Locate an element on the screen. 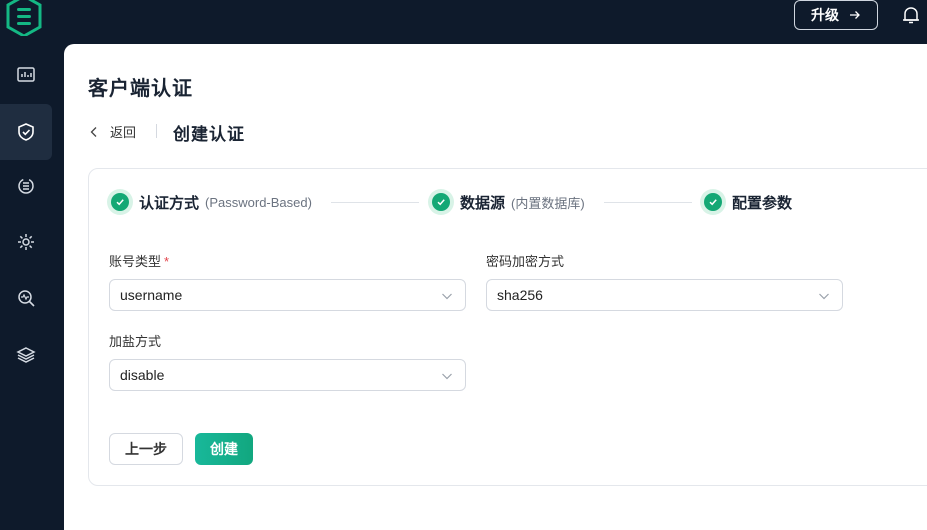  sidebar-item-extensions is located at coordinates (26, 355).